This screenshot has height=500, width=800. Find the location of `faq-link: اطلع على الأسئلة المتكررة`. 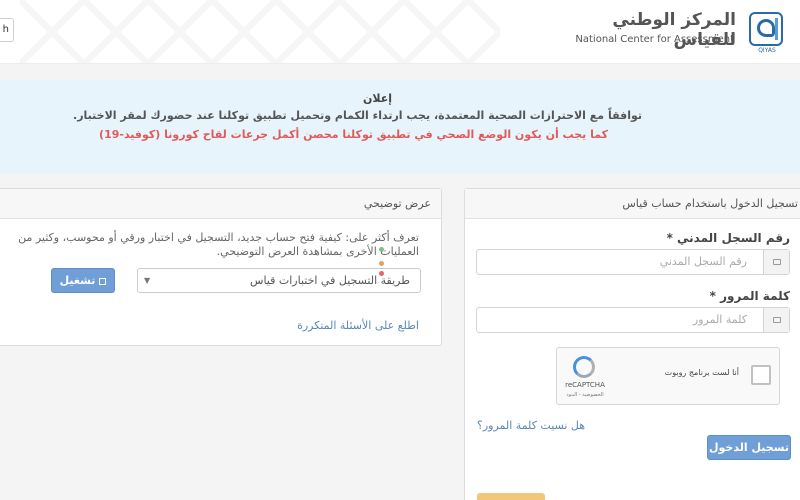

faq-link: اطلع على الأسئلة المتكررة is located at coordinates (358, 325).